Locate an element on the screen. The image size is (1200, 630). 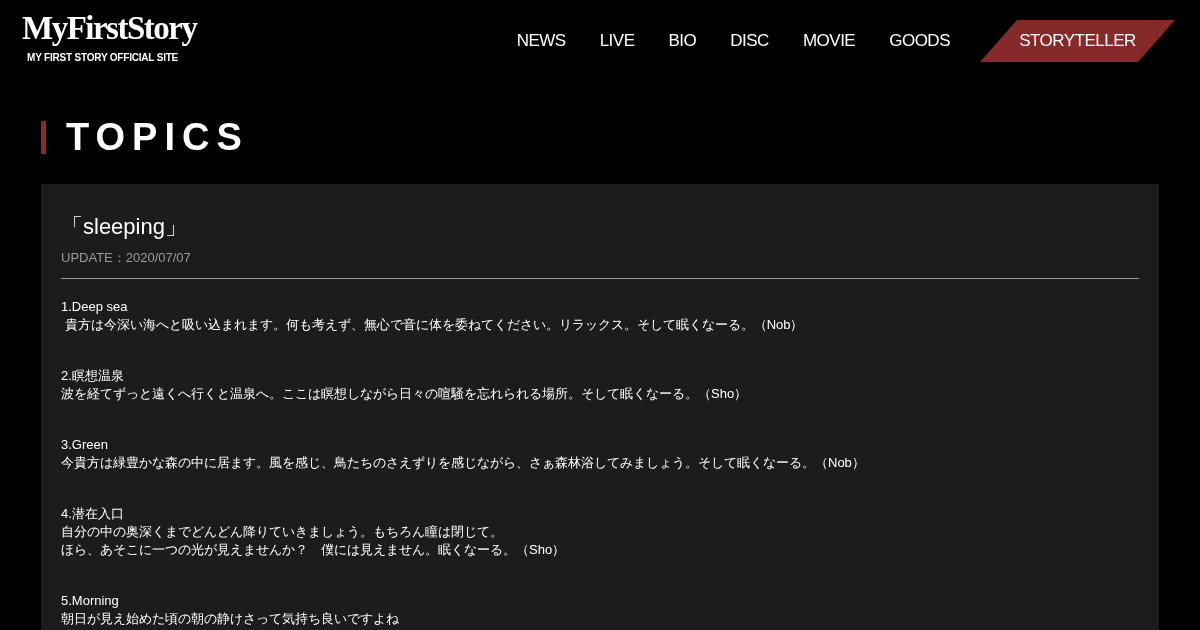
nav-link: DISC is located at coordinates (749, 41).